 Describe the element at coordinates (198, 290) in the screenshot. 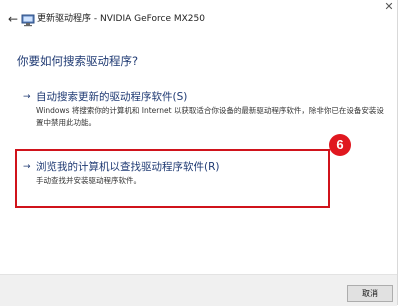

I see `dialog-footer: 取消` at that location.